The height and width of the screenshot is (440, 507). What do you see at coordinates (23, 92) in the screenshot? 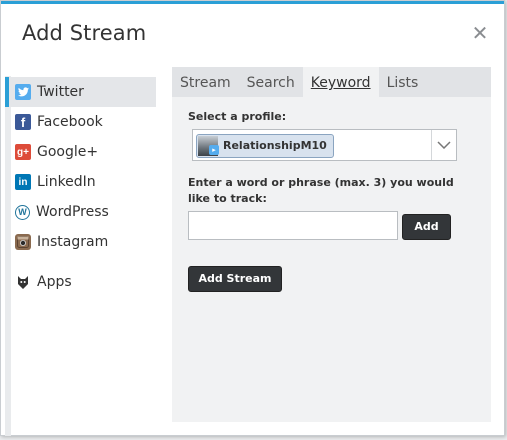
I see `twitter-icon` at bounding box center [23, 92].